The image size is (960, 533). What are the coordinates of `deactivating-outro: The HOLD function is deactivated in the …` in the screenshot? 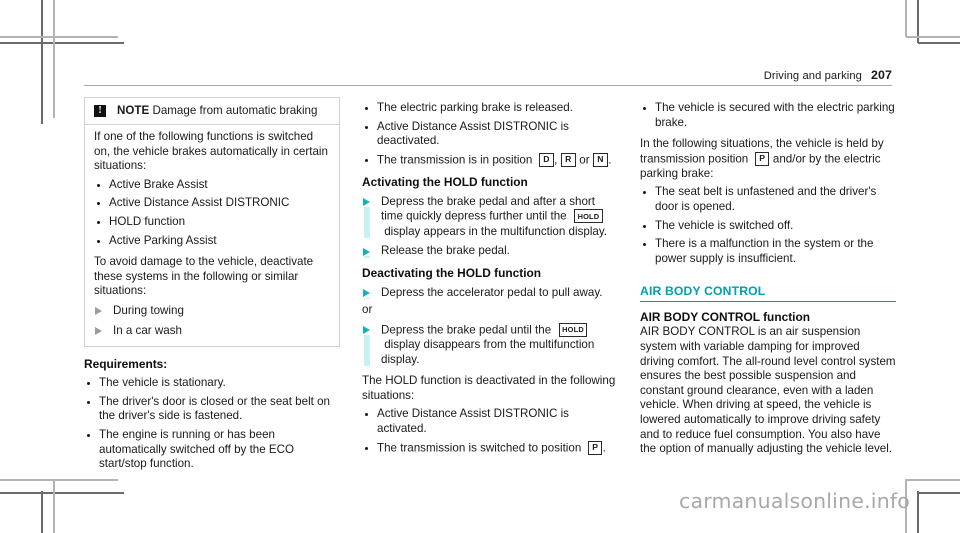 It's located at (489, 388).